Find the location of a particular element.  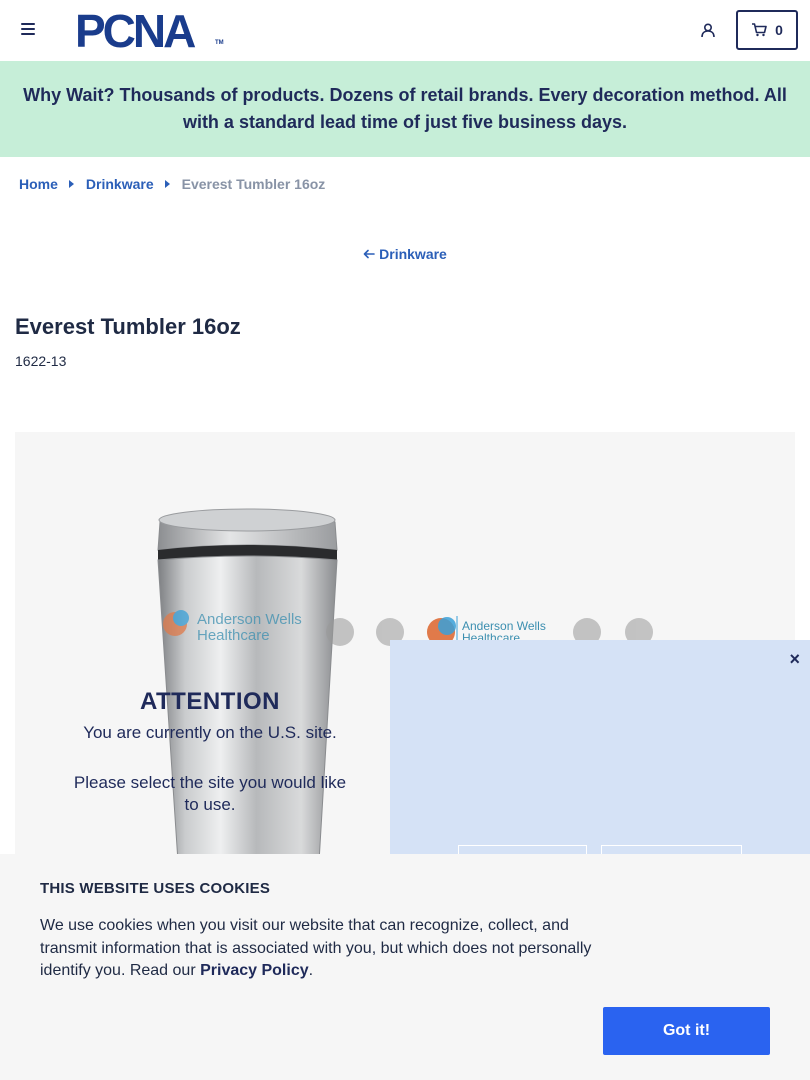

modal-title: ATTENTION is located at coordinates (210, 701).